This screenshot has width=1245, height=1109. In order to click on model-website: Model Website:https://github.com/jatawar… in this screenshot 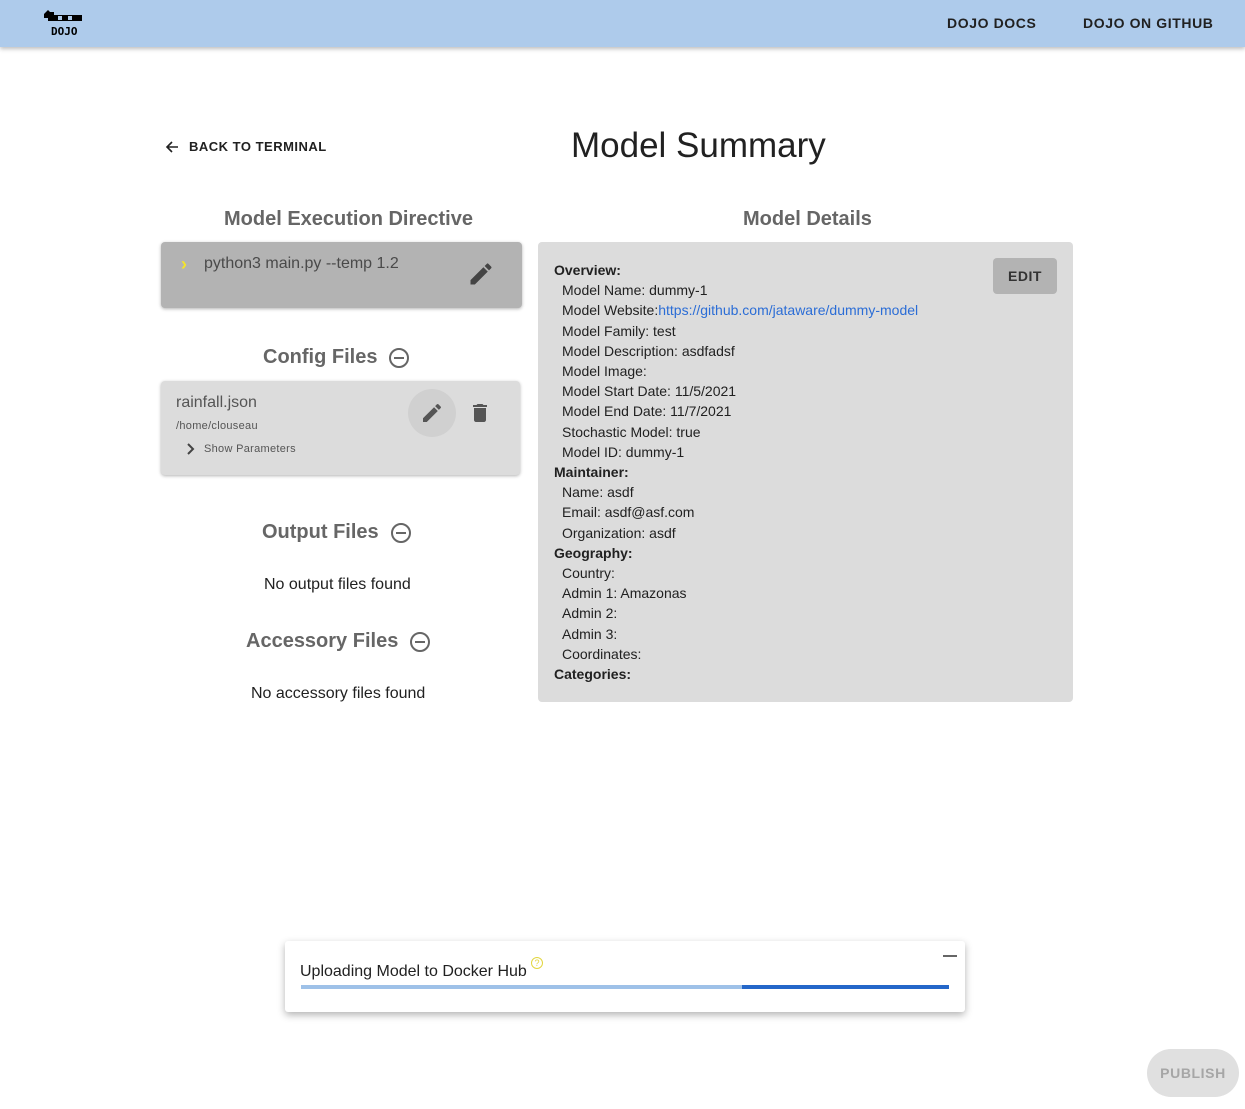, I will do `click(736, 310)`.